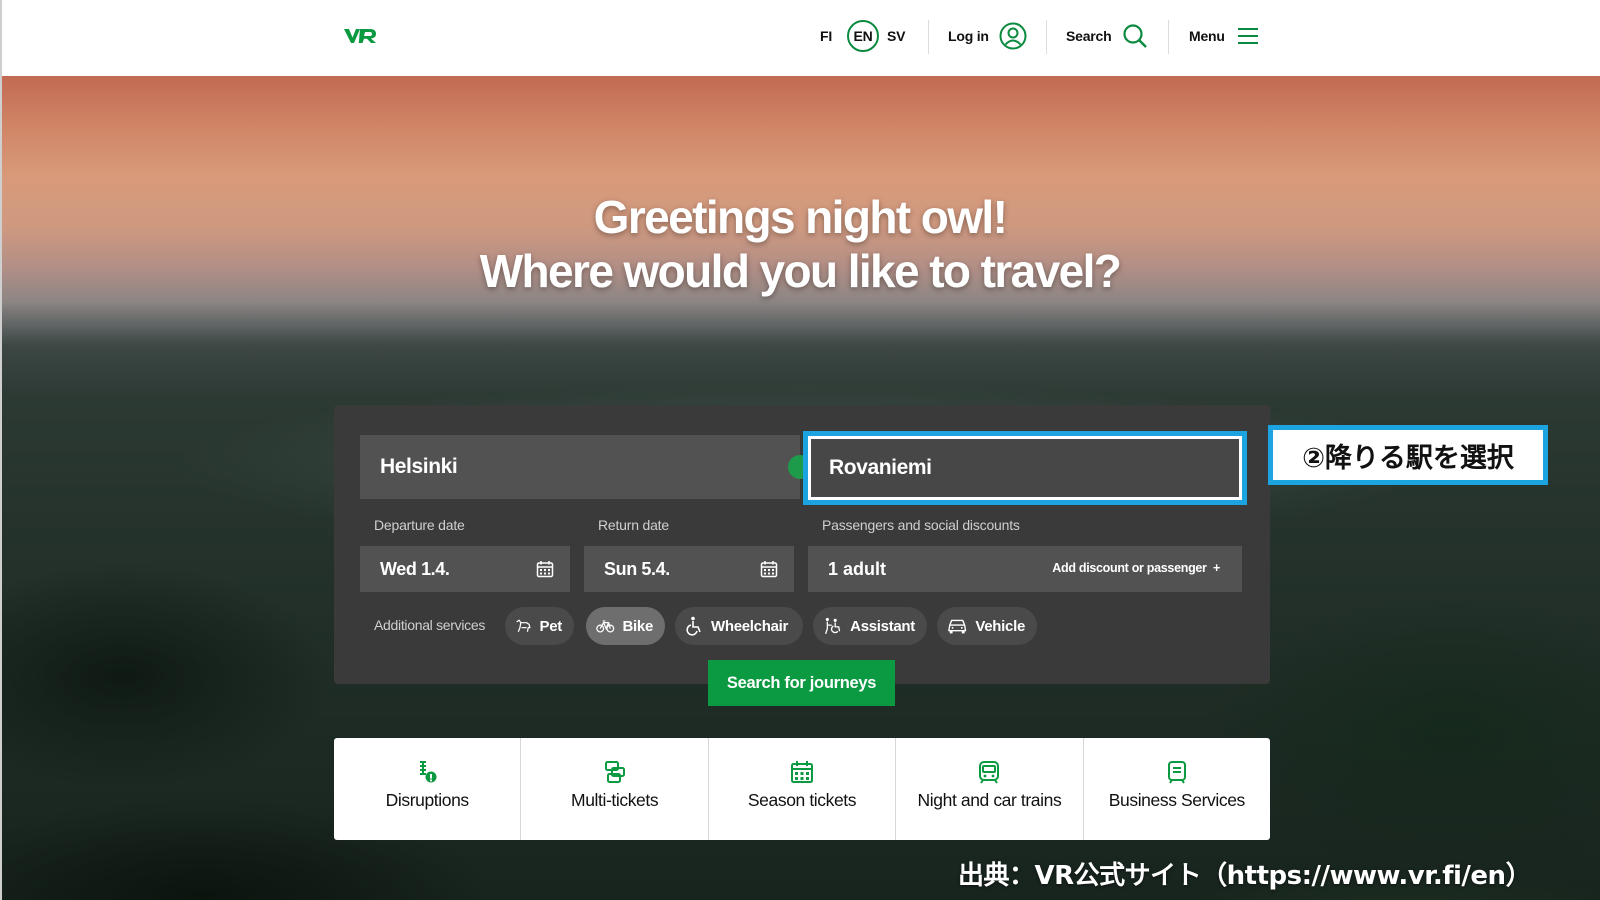  Describe the element at coordinates (427, 800) in the screenshot. I see `quick-link-label: Disruptions` at that location.